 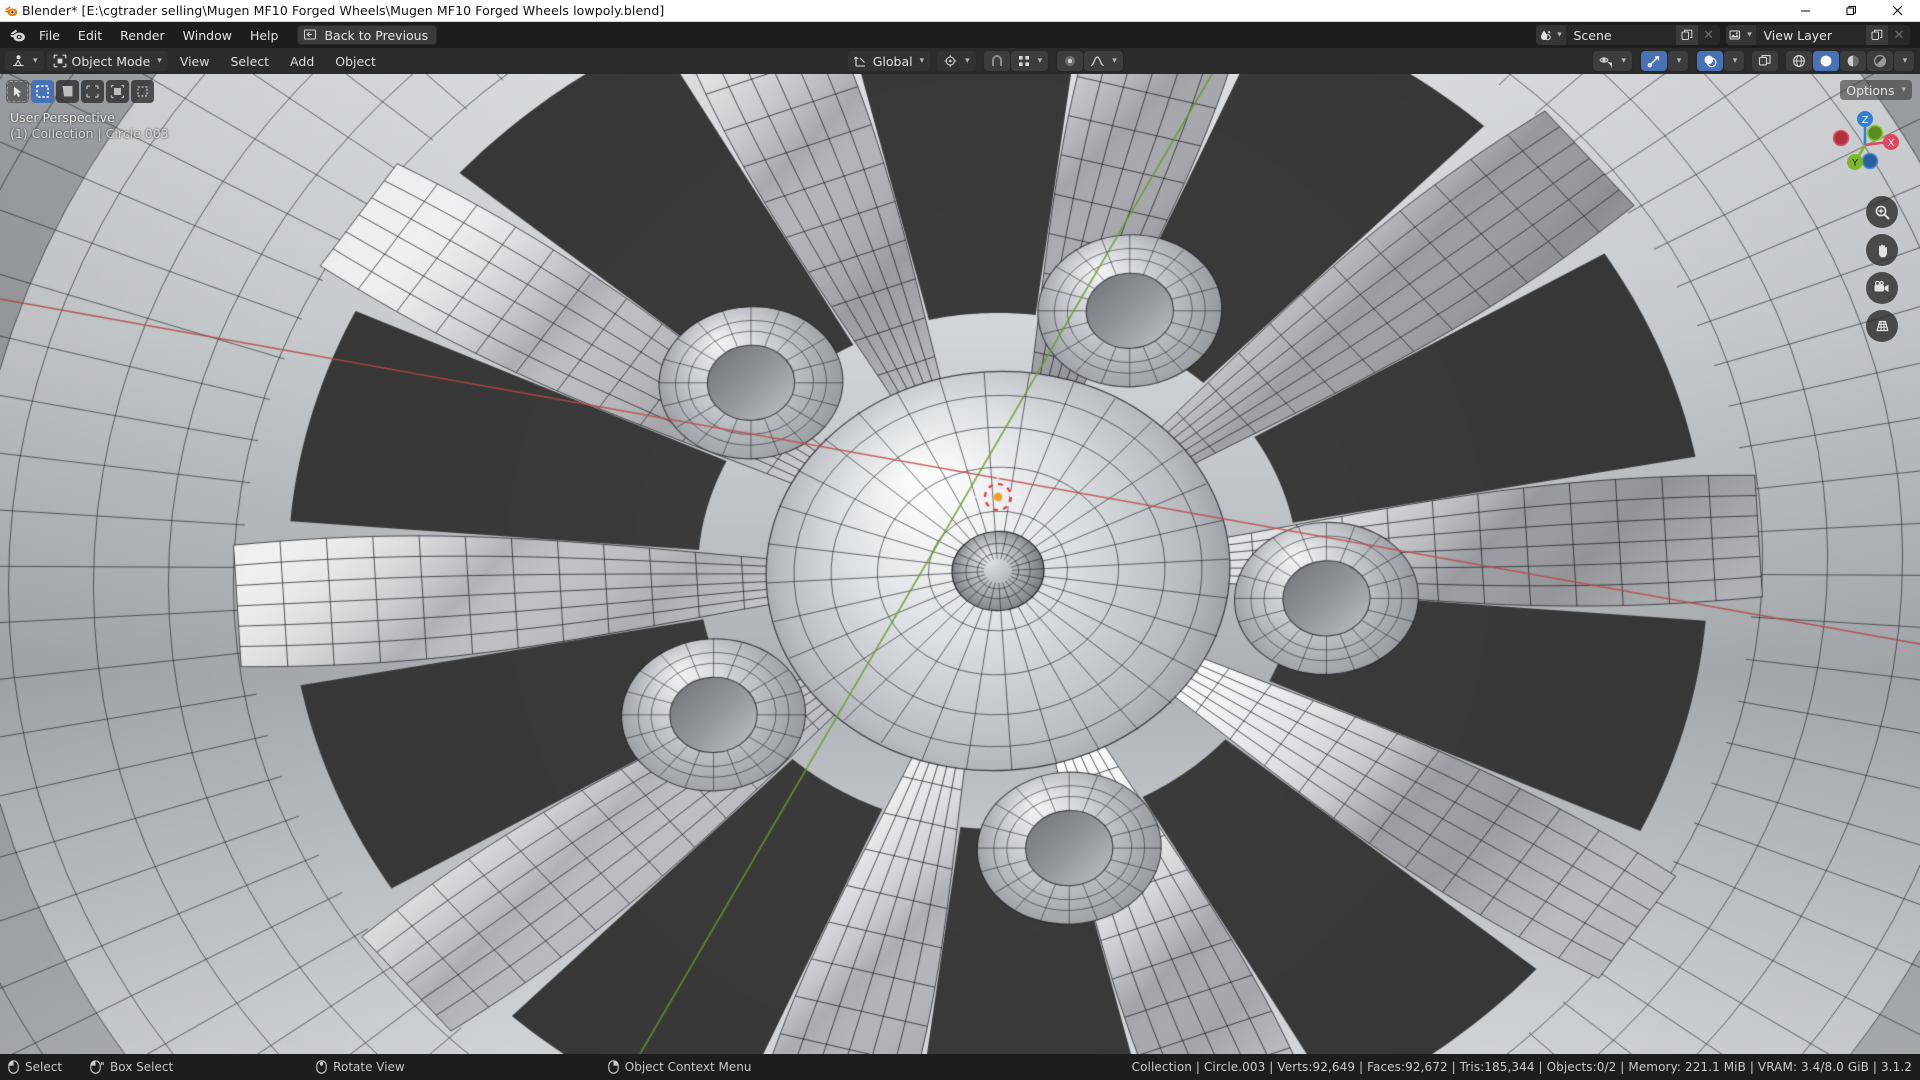 What do you see at coordinates (18, 61) in the screenshot?
I see `editor-type-3dview-icon` at bounding box center [18, 61].